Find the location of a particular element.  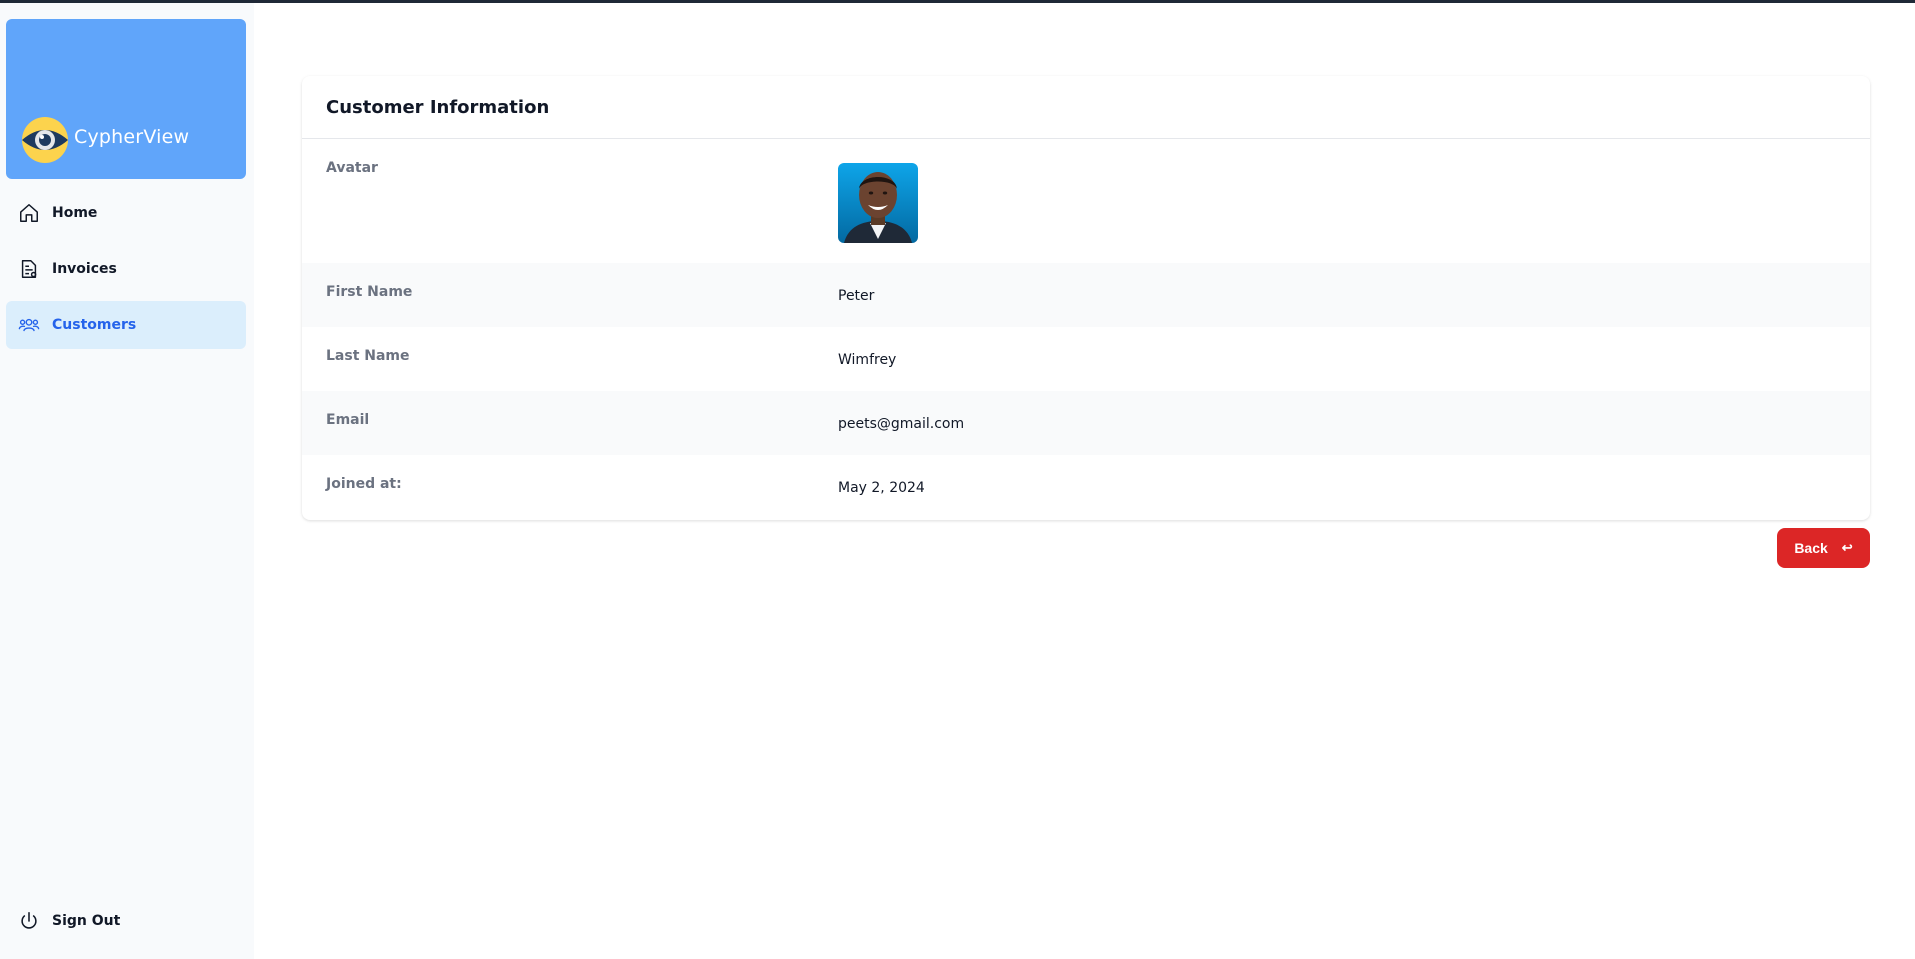

row-label: First Name is located at coordinates (369, 292).